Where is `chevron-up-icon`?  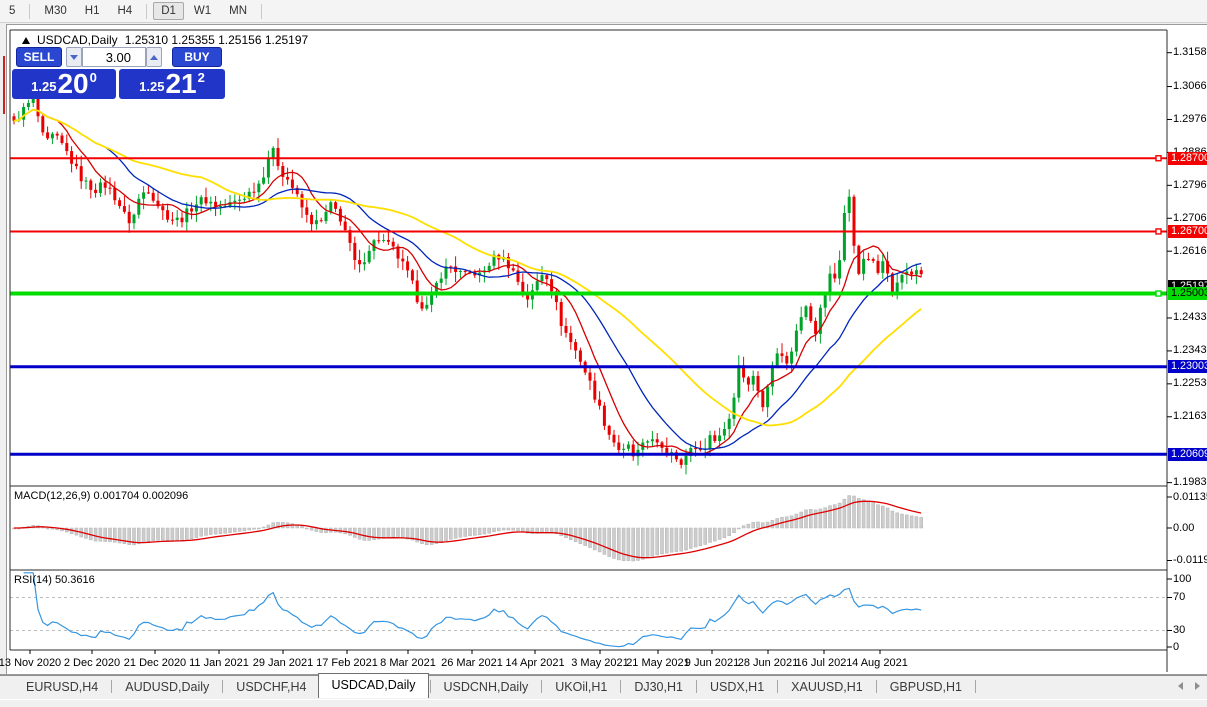 chevron-up-icon is located at coordinates (154, 57).